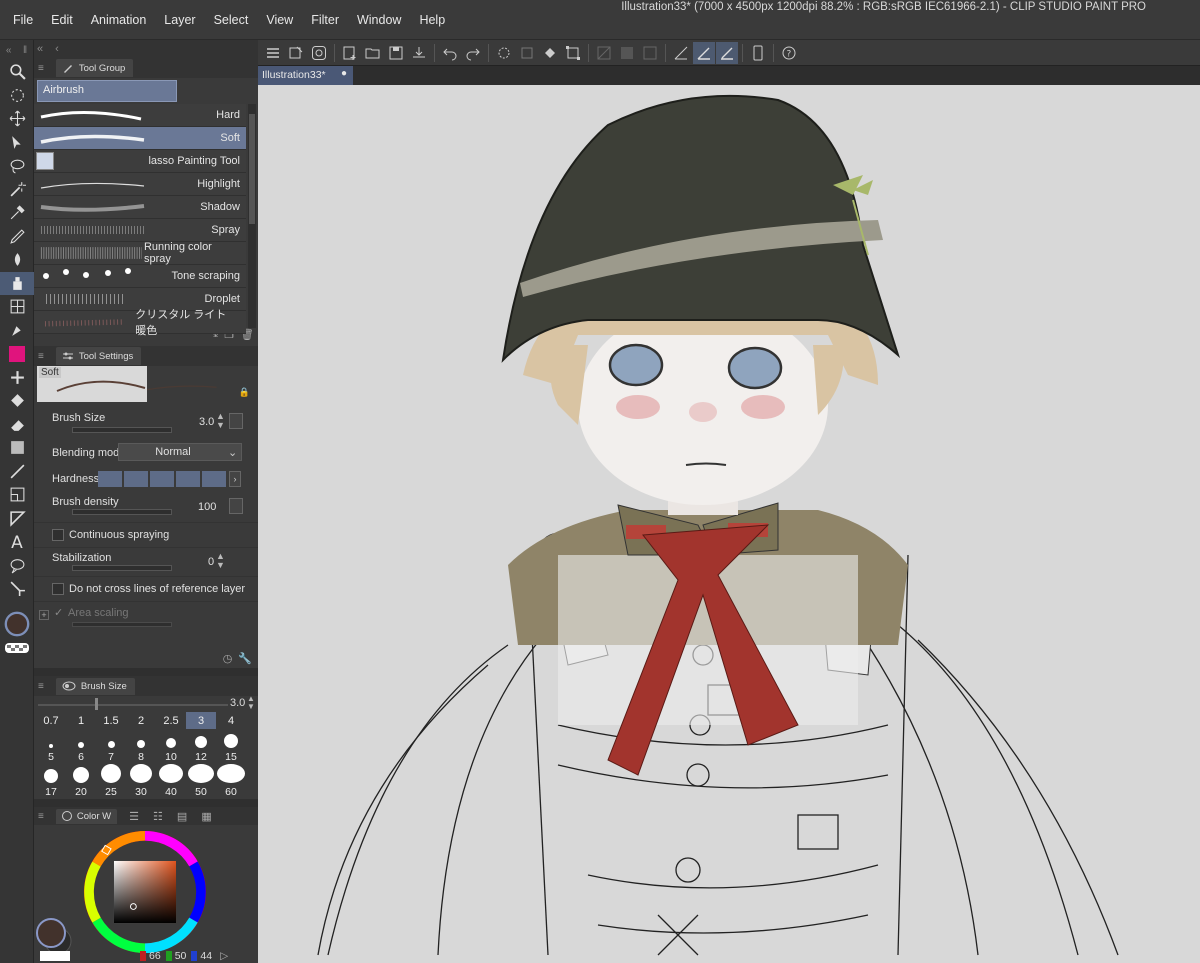 The image size is (1200, 963). Describe the element at coordinates (17, 143) in the screenshot. I see `operation-icon` at that location.